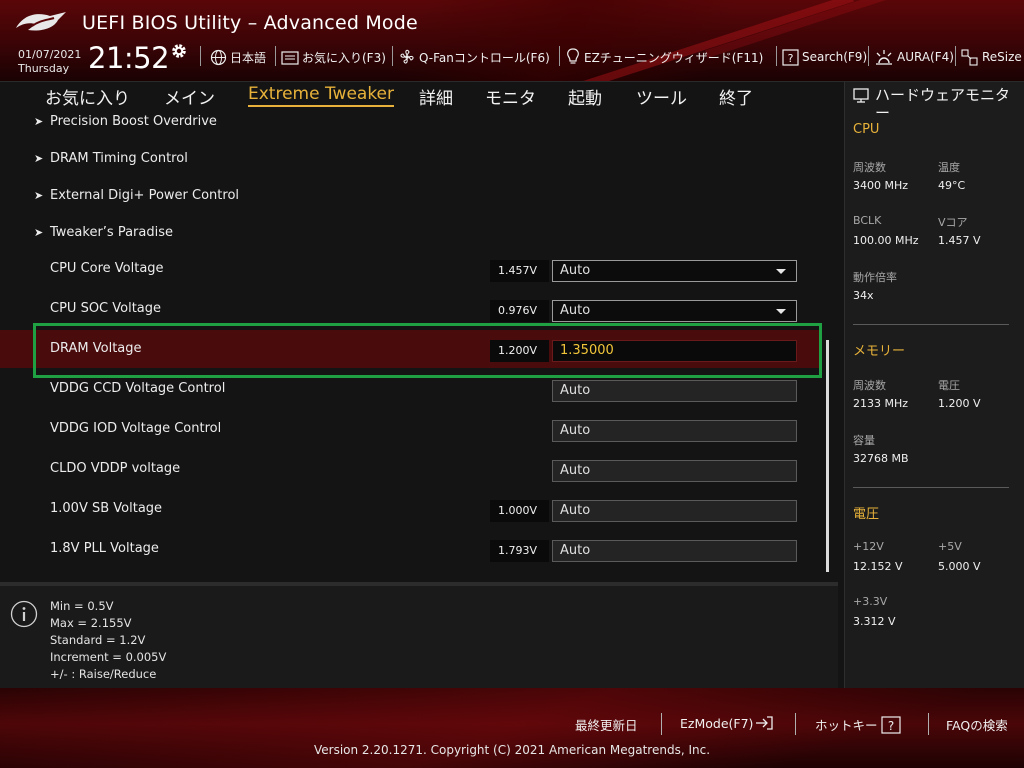 This screenshot has height=768, width=1024. Describe the element at coordinates (103, 674) in the screenshot. I see `help-line: +/- : Raise/Reduce` at that location.